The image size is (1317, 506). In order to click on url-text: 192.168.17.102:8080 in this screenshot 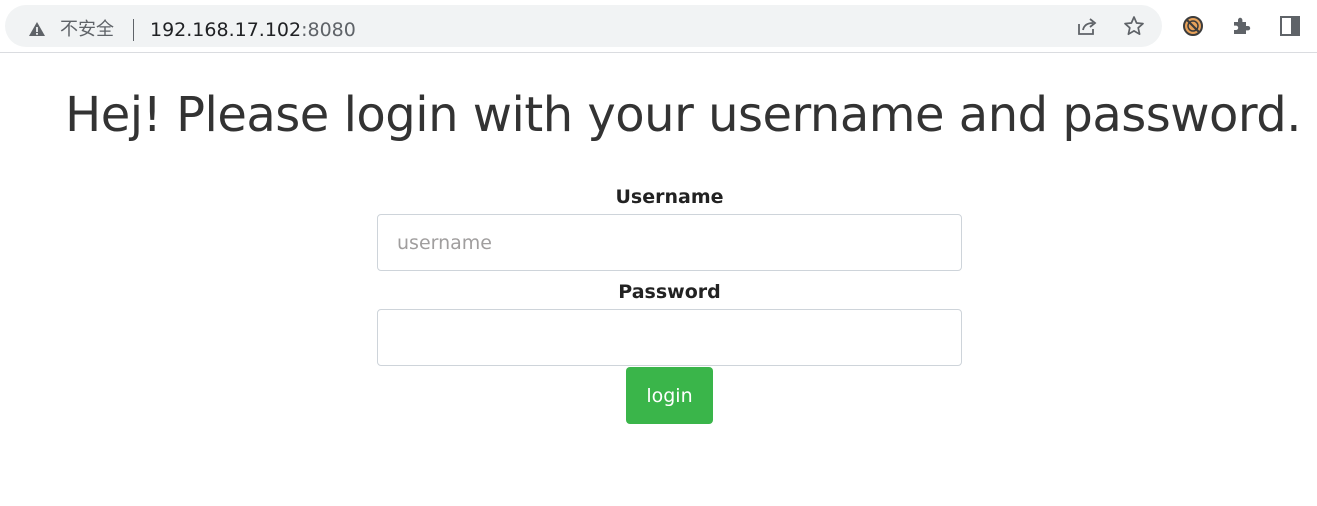, I will do `click(253, 30)`.